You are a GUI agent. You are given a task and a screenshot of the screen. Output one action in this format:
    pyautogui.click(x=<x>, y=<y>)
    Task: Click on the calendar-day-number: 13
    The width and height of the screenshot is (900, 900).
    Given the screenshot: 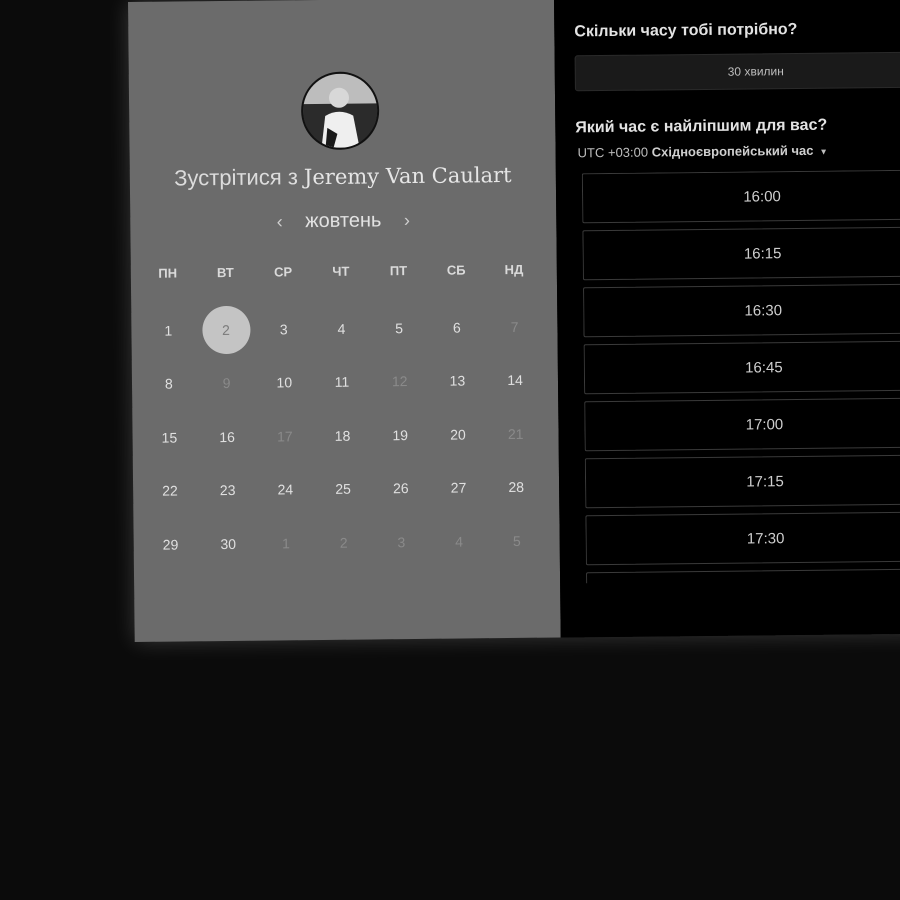 What is the action you would take?
    pyautogui.click(x=457, y=380)
    